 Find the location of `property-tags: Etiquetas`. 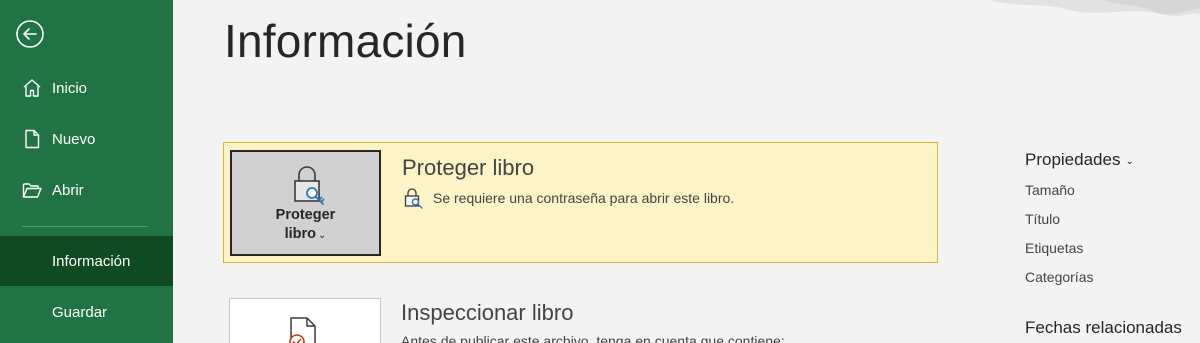

property-tags: Etiquetas is located at coordinates (1054, 248).